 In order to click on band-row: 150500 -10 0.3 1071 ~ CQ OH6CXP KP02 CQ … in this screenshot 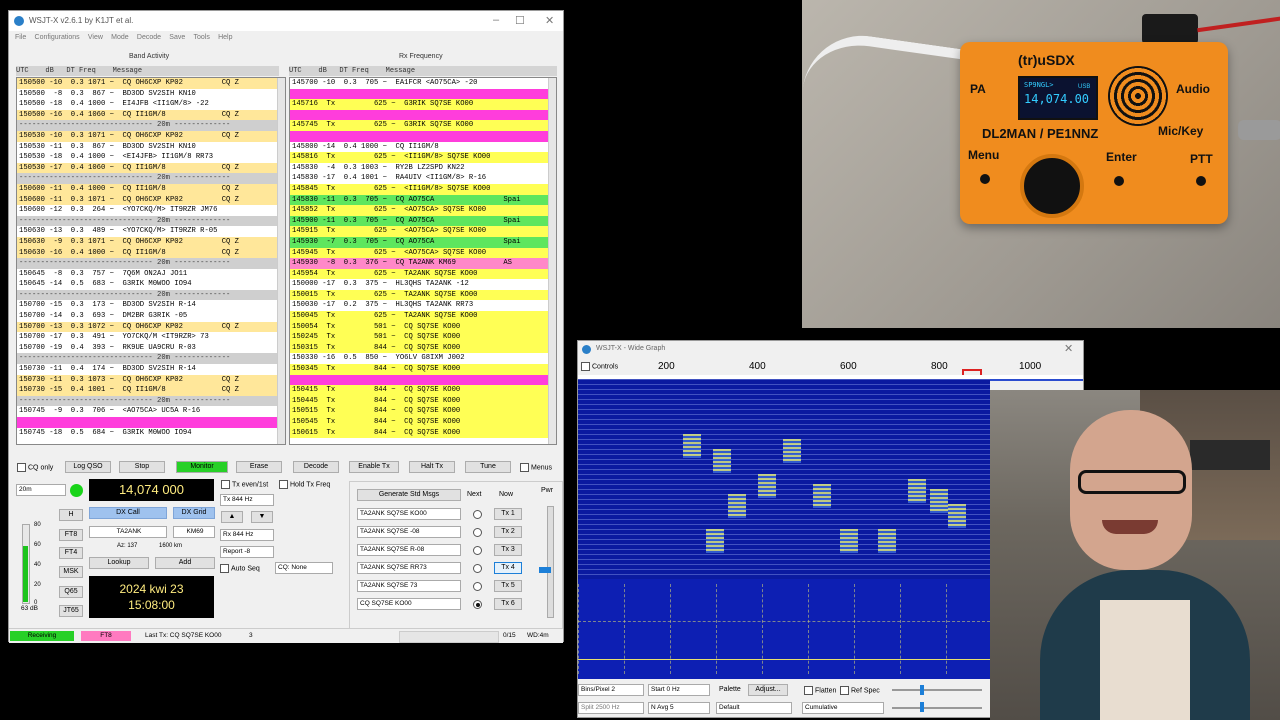, I will do `click(148, 83)`.